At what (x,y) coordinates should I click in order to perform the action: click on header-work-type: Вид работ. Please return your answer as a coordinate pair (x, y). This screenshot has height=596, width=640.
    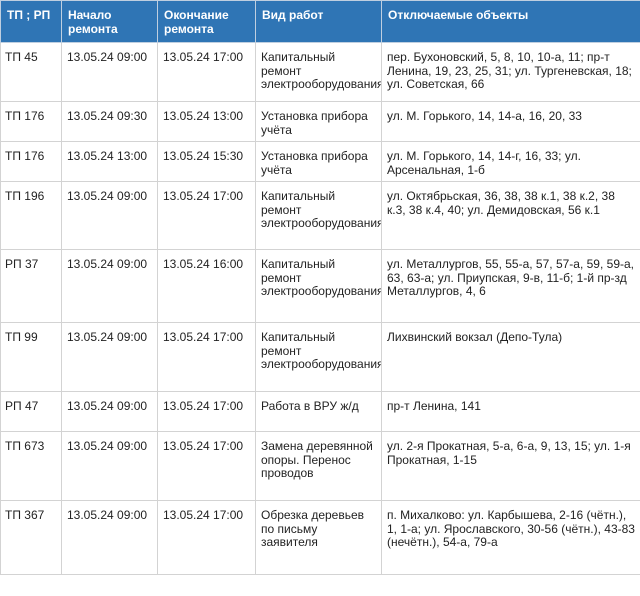
    Looking at the image, I should click on (318, 21).